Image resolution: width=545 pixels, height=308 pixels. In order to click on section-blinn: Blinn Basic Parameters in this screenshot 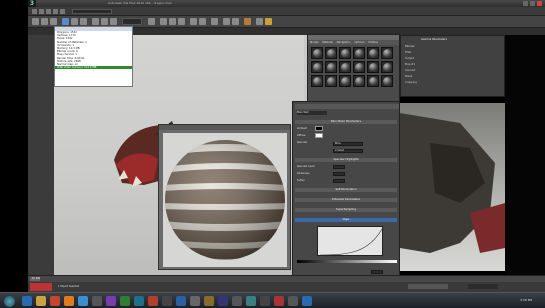, I will do `click(346, 122)`.